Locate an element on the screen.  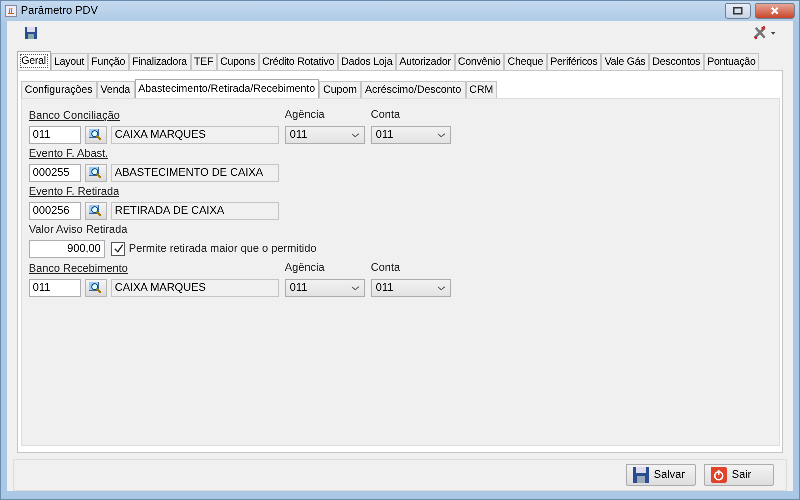
tab: Acréscimo/Desconto is located at coordinates (413, 89).